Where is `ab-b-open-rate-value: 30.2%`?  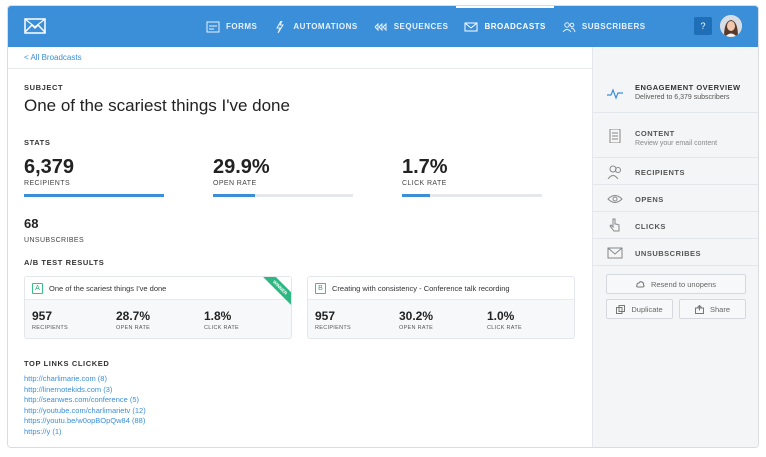 ab-b-open-rate-value: 30.2% is located at coordinates (416, 316).